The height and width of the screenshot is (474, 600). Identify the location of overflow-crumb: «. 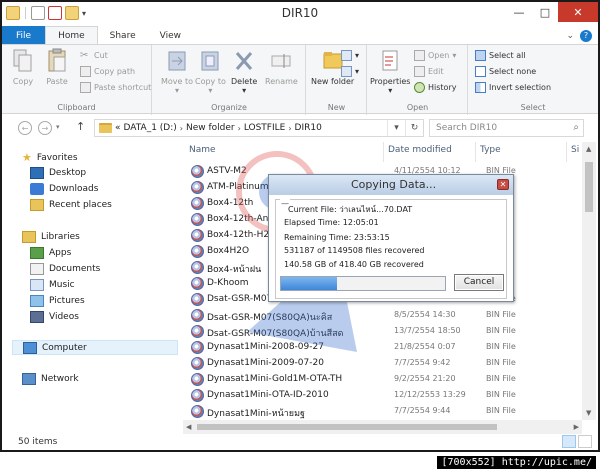
(118, 128).